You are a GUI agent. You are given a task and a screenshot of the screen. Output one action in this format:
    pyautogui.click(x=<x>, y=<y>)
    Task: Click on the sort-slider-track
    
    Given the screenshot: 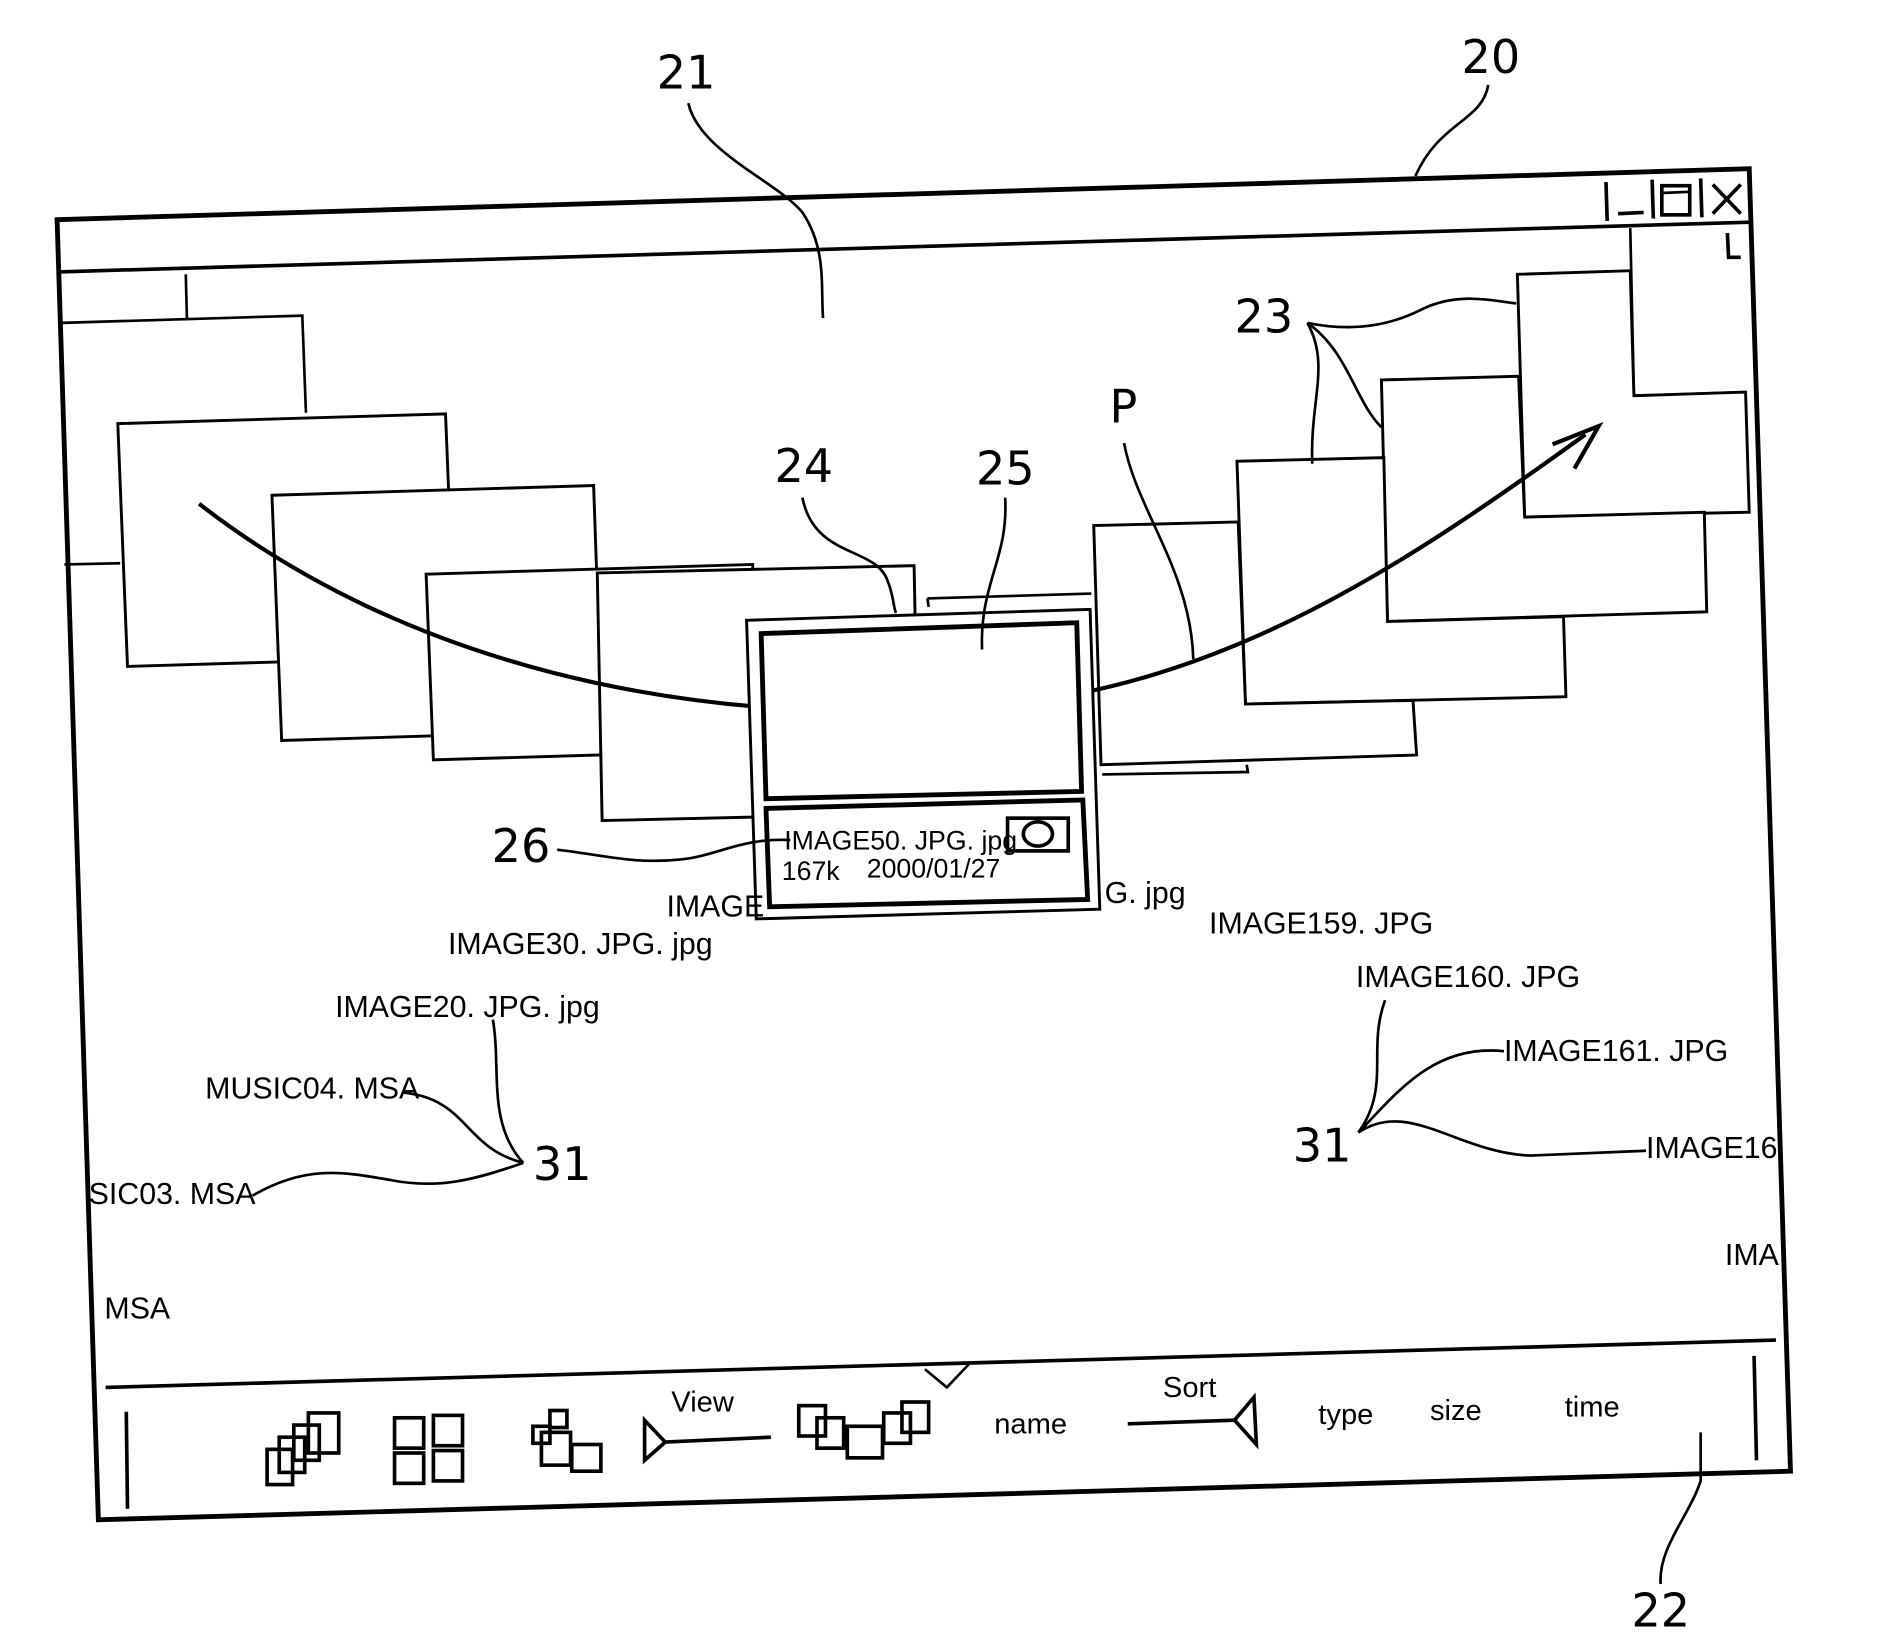 What is the action you would take?
    pyautogui.click(x=1181, y=1422)
    